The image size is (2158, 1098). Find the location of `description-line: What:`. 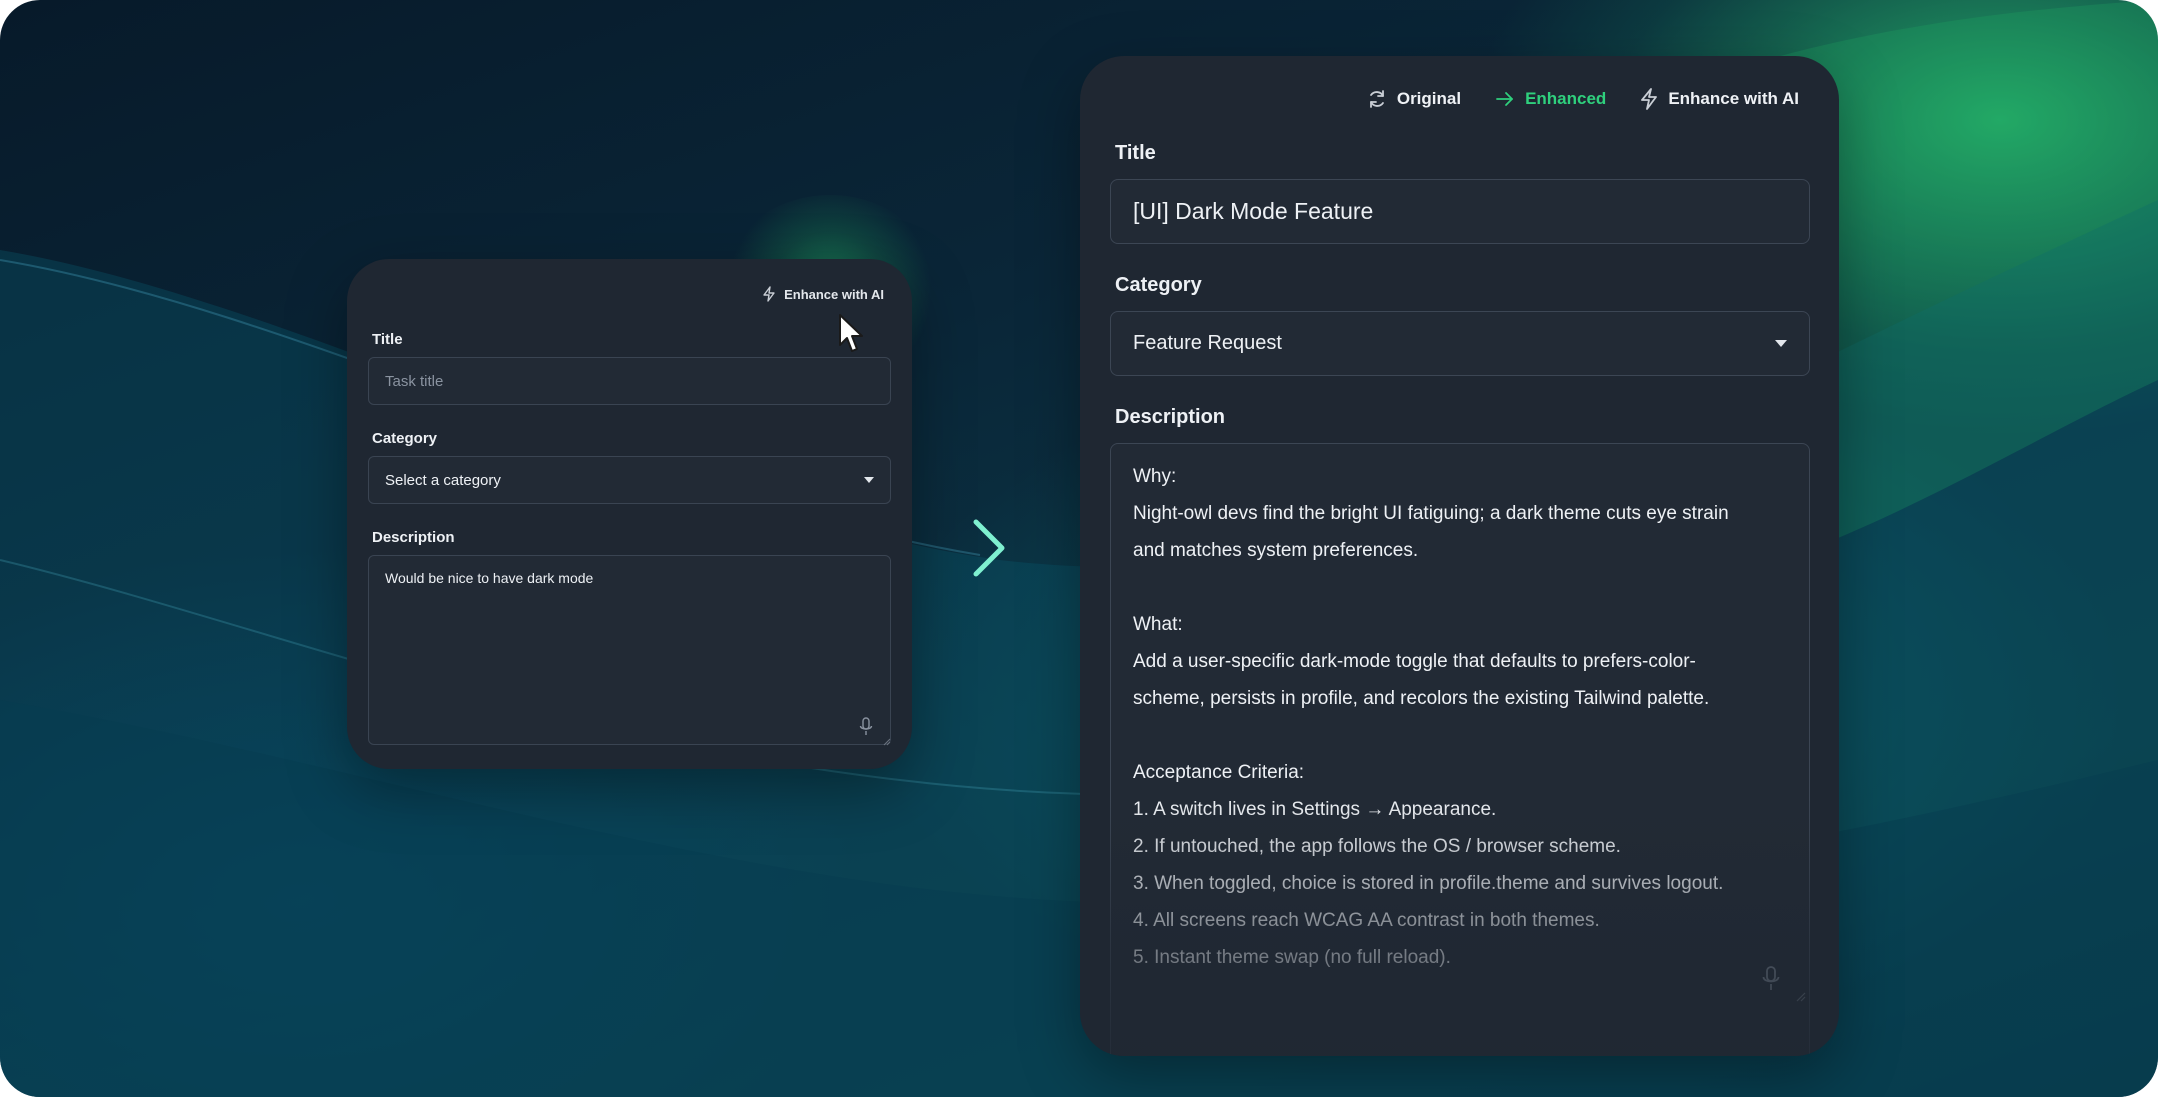

description-line: What: is located at coordinates (1158, 624).